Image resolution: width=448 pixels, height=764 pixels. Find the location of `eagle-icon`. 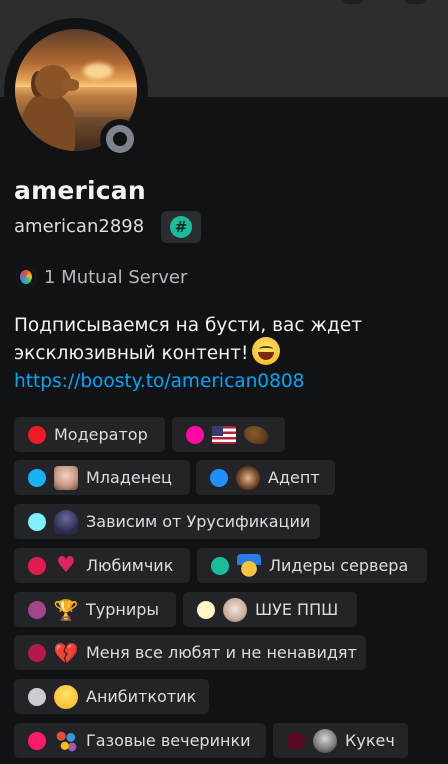

eagle-icon is located at coordinates (256, 434).